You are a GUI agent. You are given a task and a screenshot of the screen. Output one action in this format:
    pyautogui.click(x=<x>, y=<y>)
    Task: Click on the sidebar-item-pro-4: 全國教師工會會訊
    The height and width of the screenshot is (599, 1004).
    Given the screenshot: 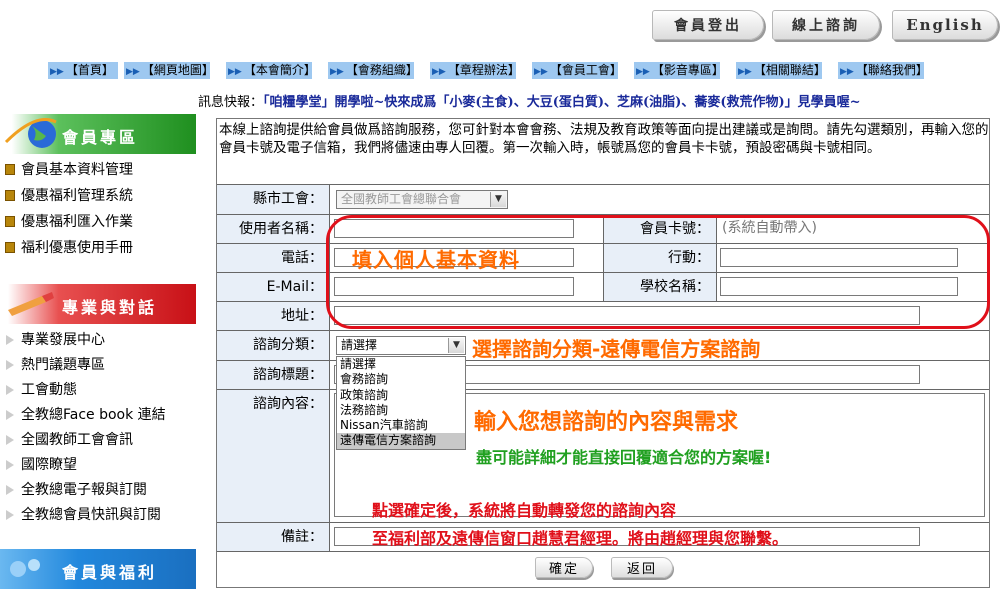 What is the action you would take?
    pyautogui.click(x=98, y=440)
    